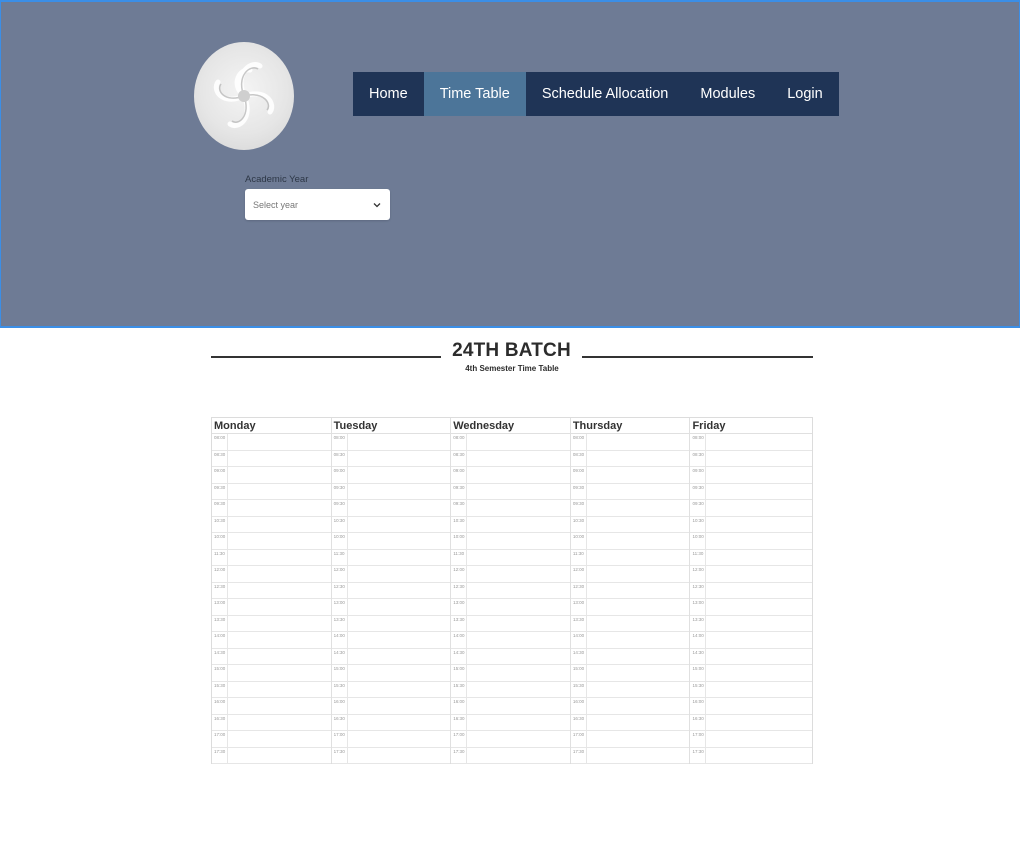 The height and width of the screenshot is (865, 1020). What do you see at coordinates (244, 96) in the screenshot?
I see `site-logo` at bounding box center [244, 96].